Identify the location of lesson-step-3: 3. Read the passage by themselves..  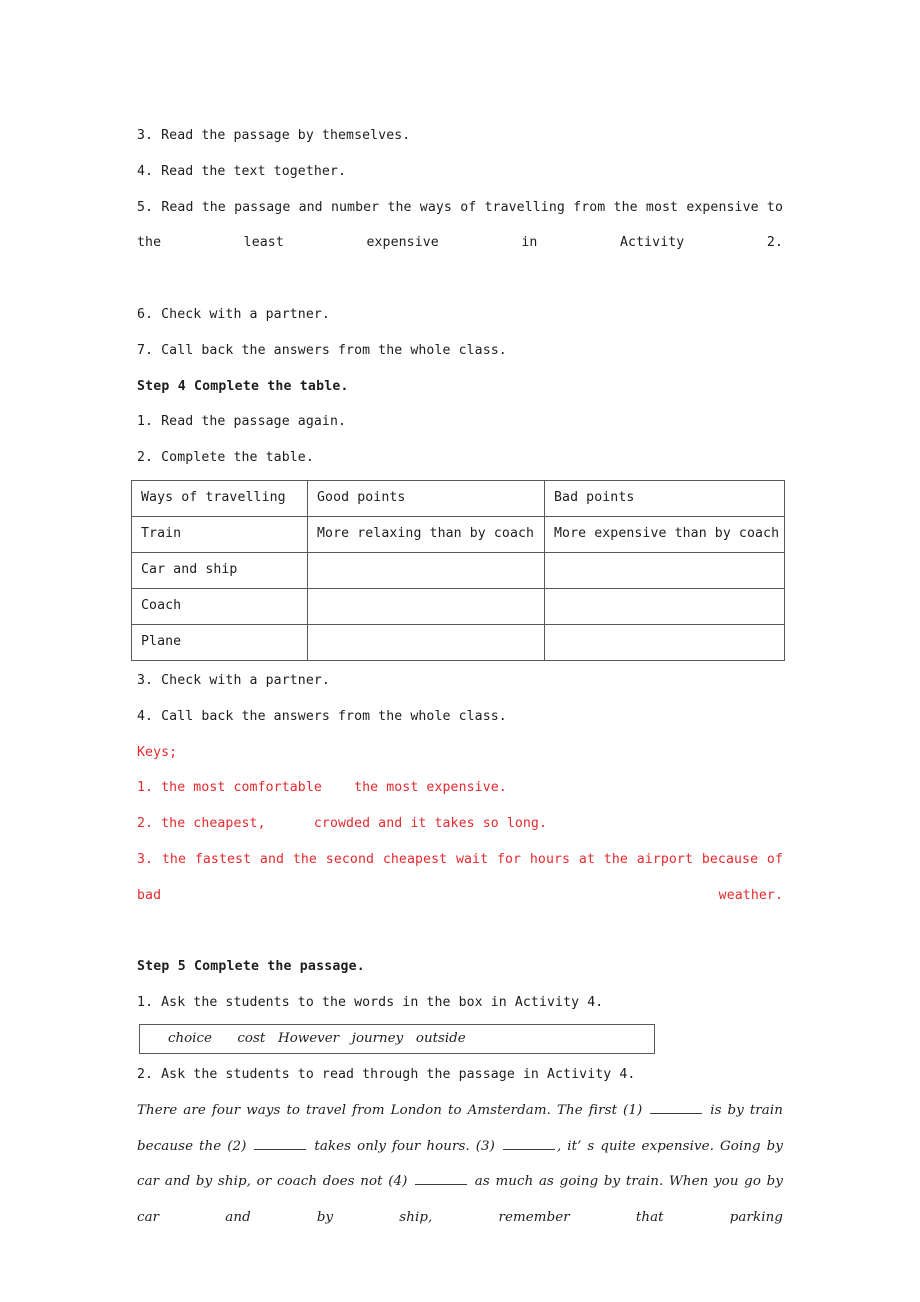
(274, 135).